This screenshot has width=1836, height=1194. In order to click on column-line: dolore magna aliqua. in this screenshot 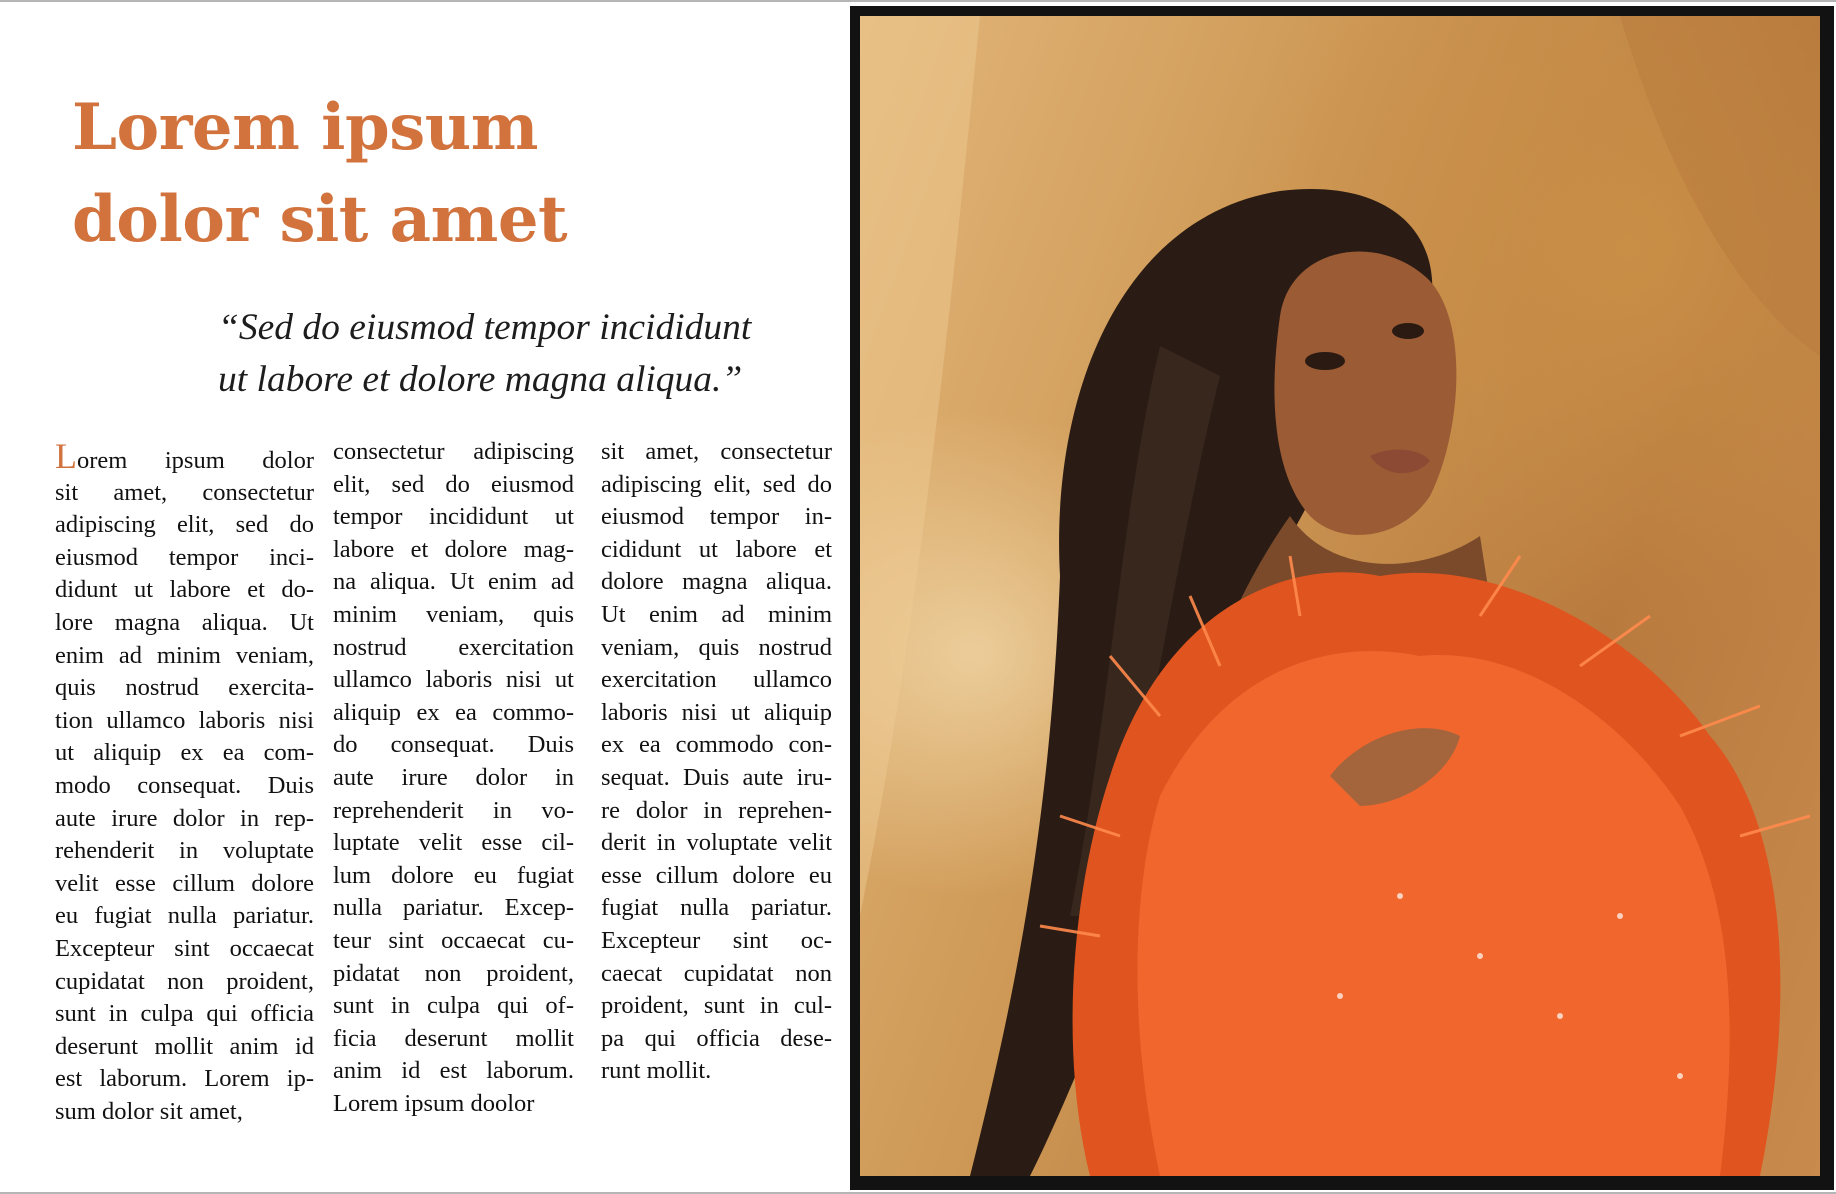, I will do `click(716, 582)`.